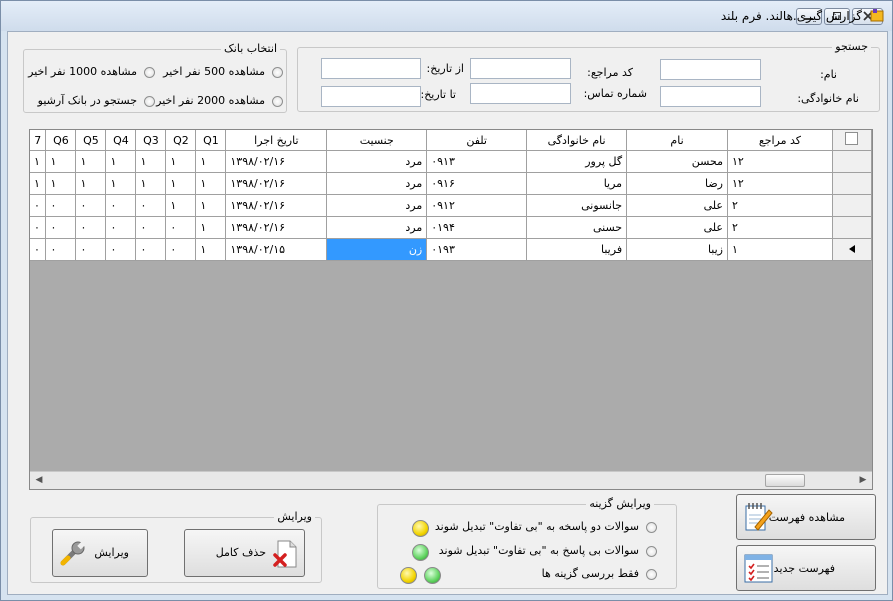 This screenshot has width=893, height=601. Describe the element at coordinates (677, 161) in the screenshot. I see `cell-name: محسن` at that location.